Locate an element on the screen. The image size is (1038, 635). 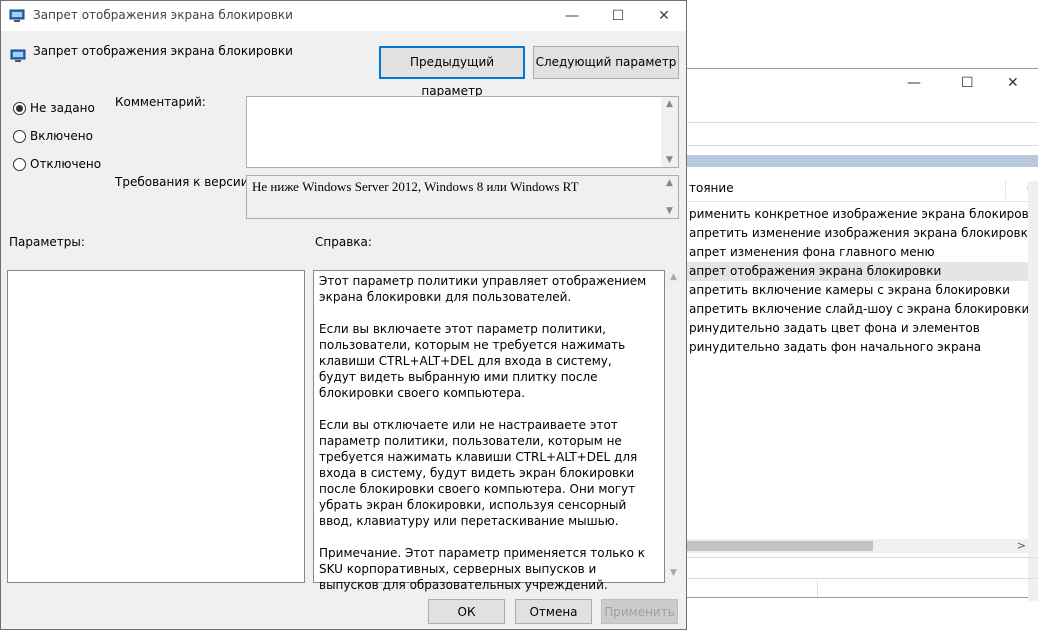
help-label: Справка: is located at coordinates (343, 242).